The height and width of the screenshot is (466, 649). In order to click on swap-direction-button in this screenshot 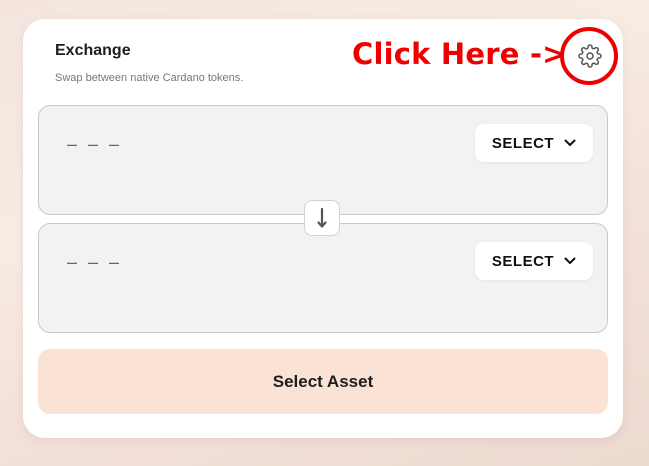, I will do `click(322, 218)`.